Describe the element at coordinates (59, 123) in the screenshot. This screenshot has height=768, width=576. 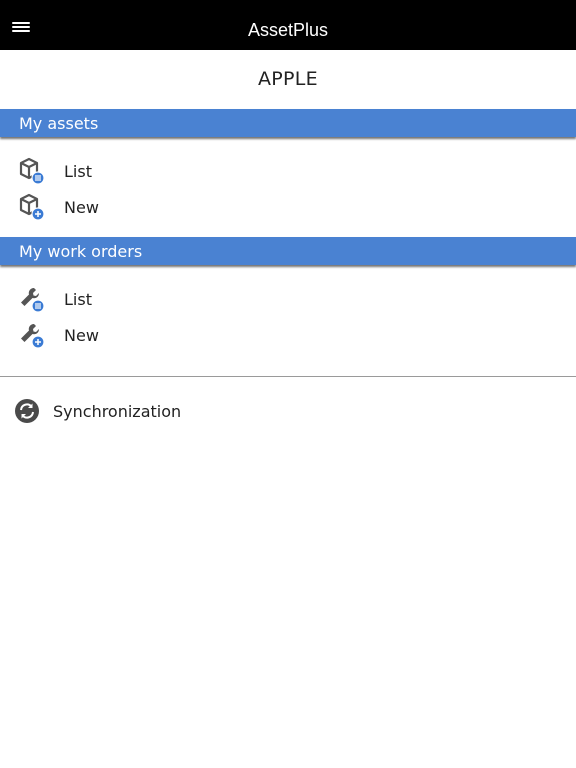
I see `section-title-assets: My assets` at that location.